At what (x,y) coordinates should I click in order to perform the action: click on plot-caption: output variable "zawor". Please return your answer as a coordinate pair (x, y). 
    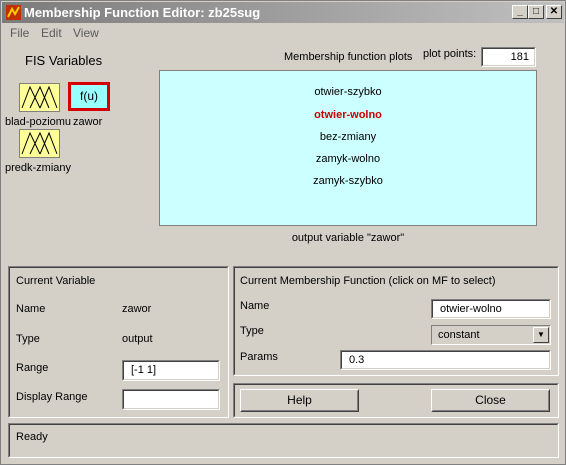
    Looking at the image, I should click on (348, 238).